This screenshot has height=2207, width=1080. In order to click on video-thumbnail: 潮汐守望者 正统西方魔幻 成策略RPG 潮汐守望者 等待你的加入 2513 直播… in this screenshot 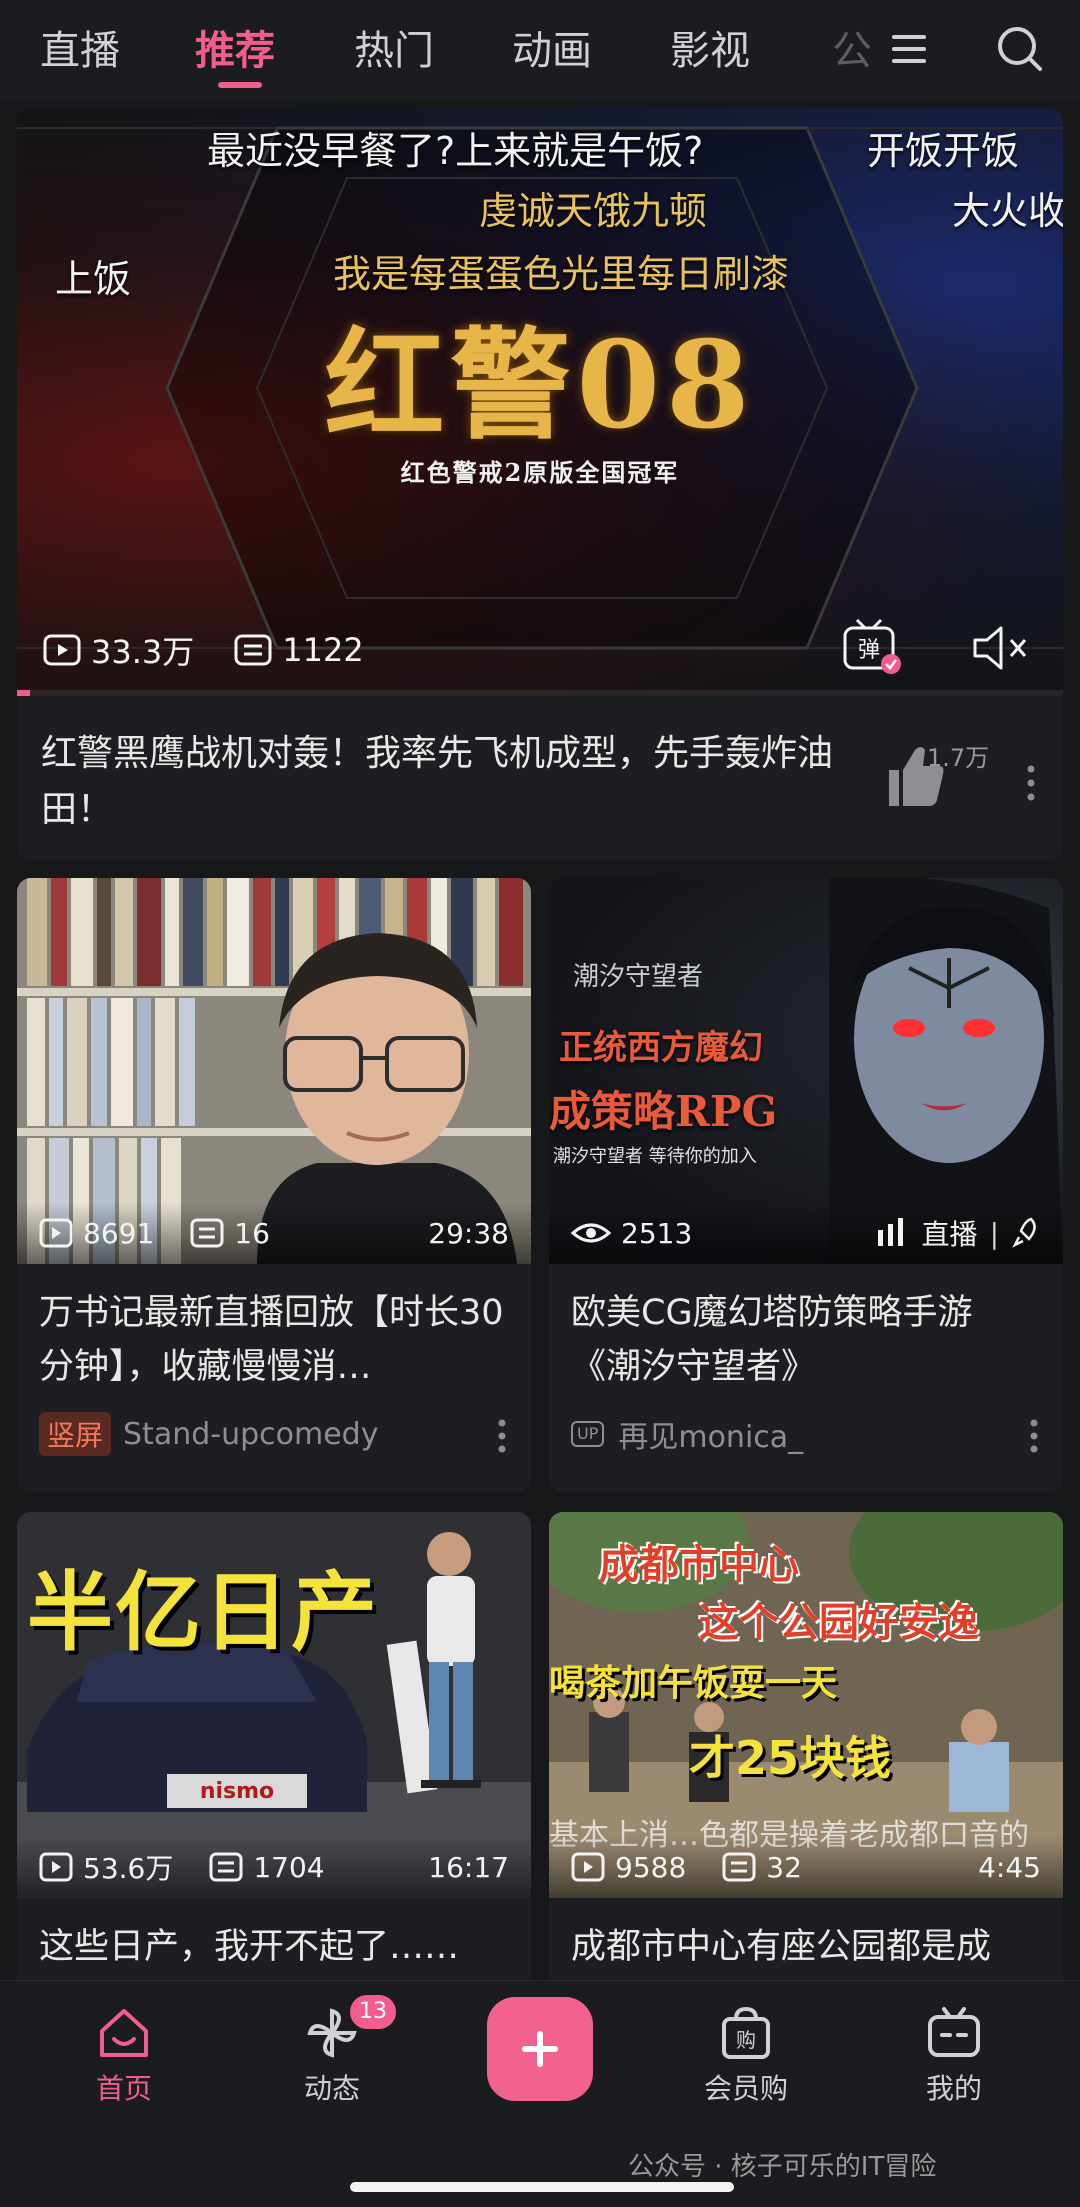, I will do `click(806, 1071)`.